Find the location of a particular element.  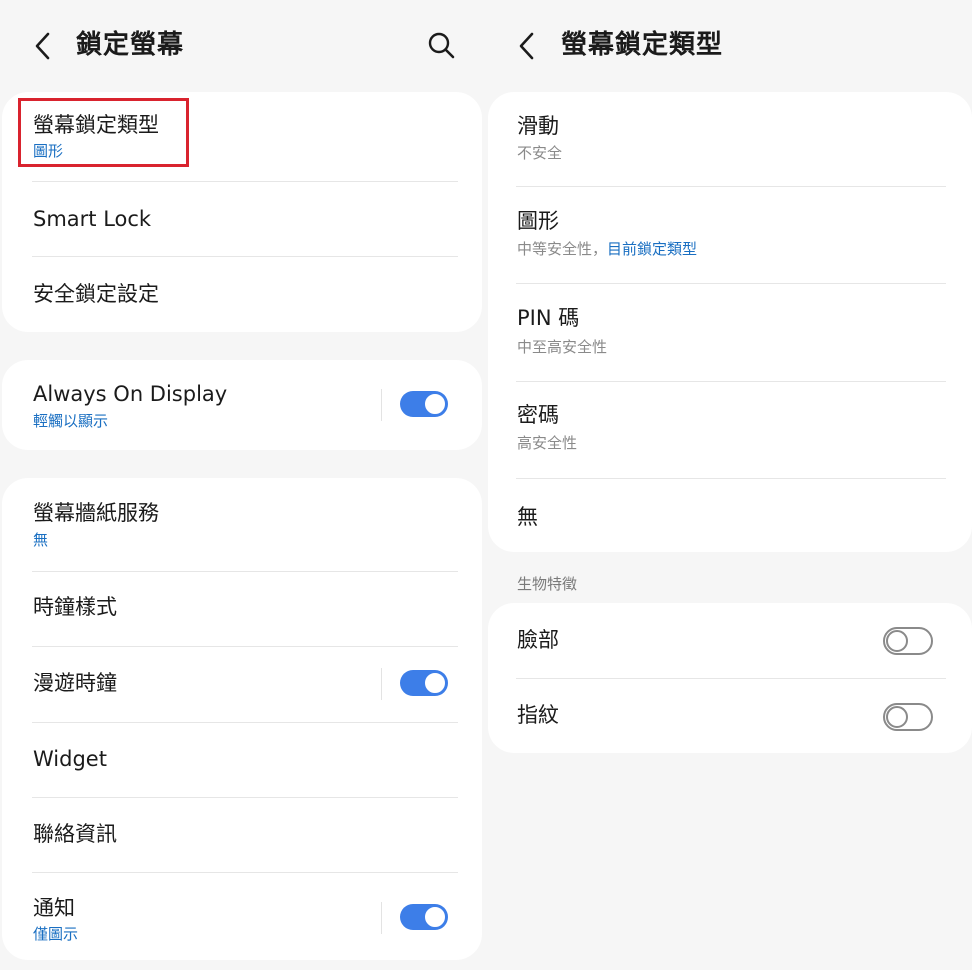

biometric-face-item: 臉部 is located at coordinates (730, 640).